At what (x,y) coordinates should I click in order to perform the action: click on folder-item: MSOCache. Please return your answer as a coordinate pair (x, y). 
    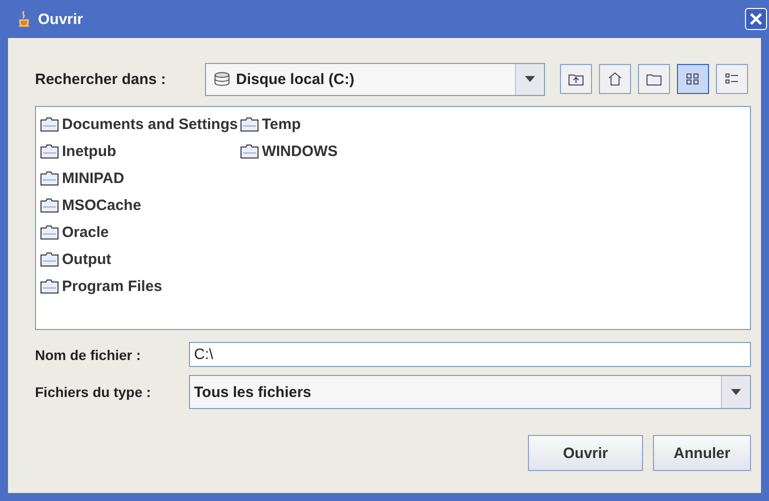
    Looking at the image, I should click on (139, 205).